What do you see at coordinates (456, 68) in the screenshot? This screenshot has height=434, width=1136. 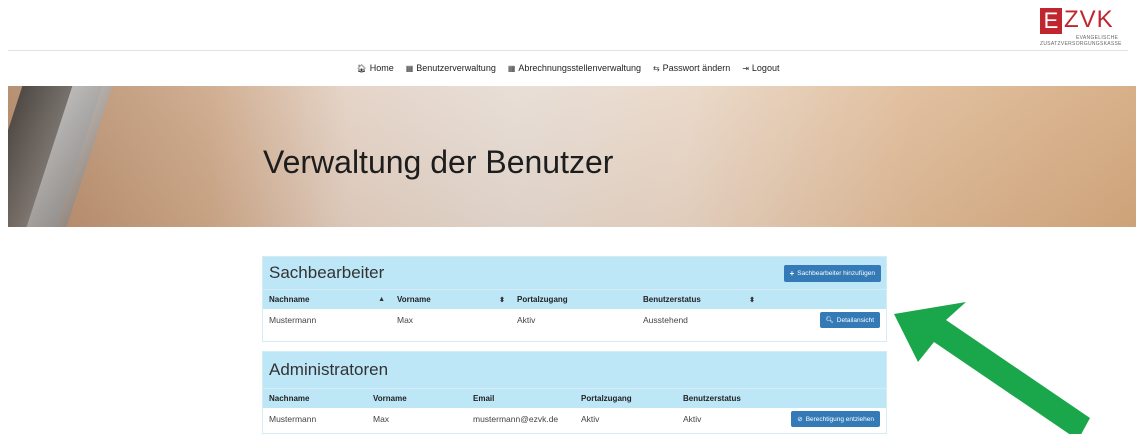 I see `nav-benutzerverwaltung-label: Benutzerverwaltung` at bounding box center [456, 68].